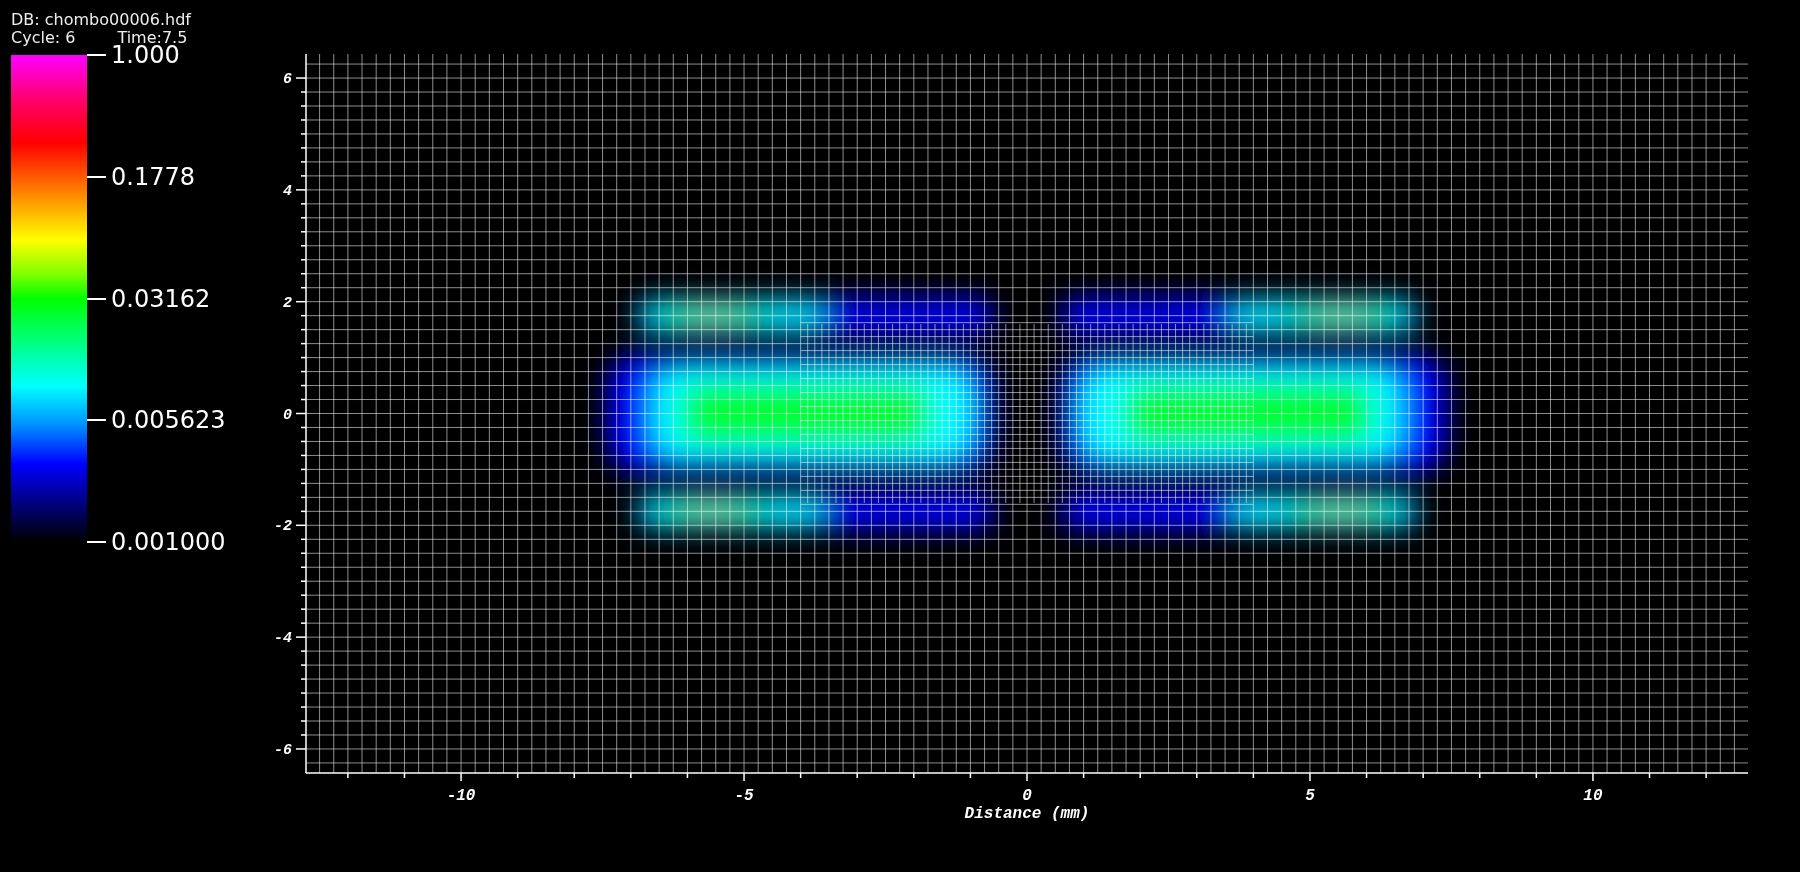 This screenshot has width=1800, height=872. I want to click on tick-label: -6, so click(282, 750).